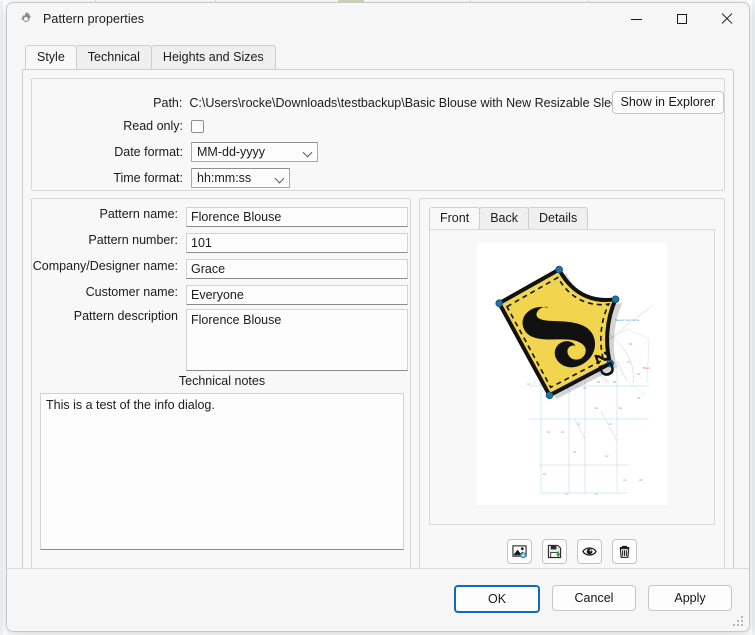 This screenshot has height=635, width=755. Describe the element at coordinates (545, 474) in the screenshot. I see `svg-text: K1` at that location.